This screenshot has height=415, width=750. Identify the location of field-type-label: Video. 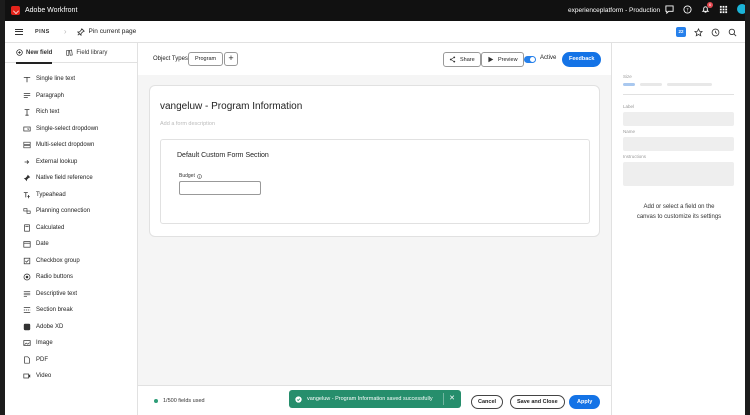
(44, 376).